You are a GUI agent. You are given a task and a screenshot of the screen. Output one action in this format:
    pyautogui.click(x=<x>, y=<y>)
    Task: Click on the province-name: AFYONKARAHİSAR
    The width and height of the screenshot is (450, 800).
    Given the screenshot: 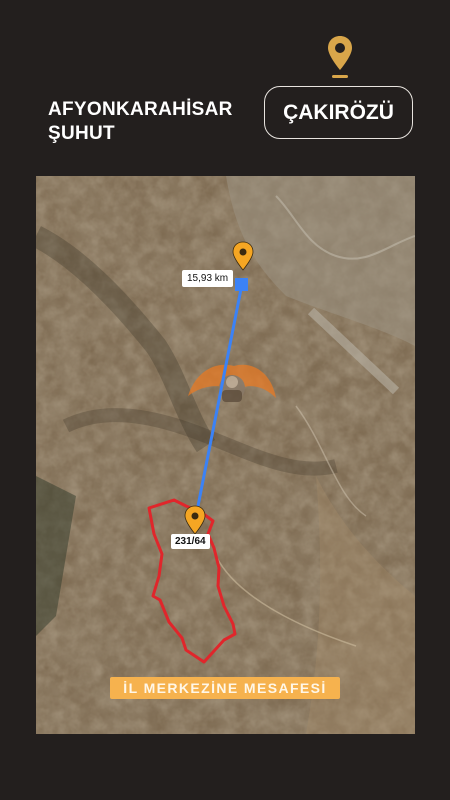 What is the action you would take?
    pyautogui.click(x=140, y=109)
    